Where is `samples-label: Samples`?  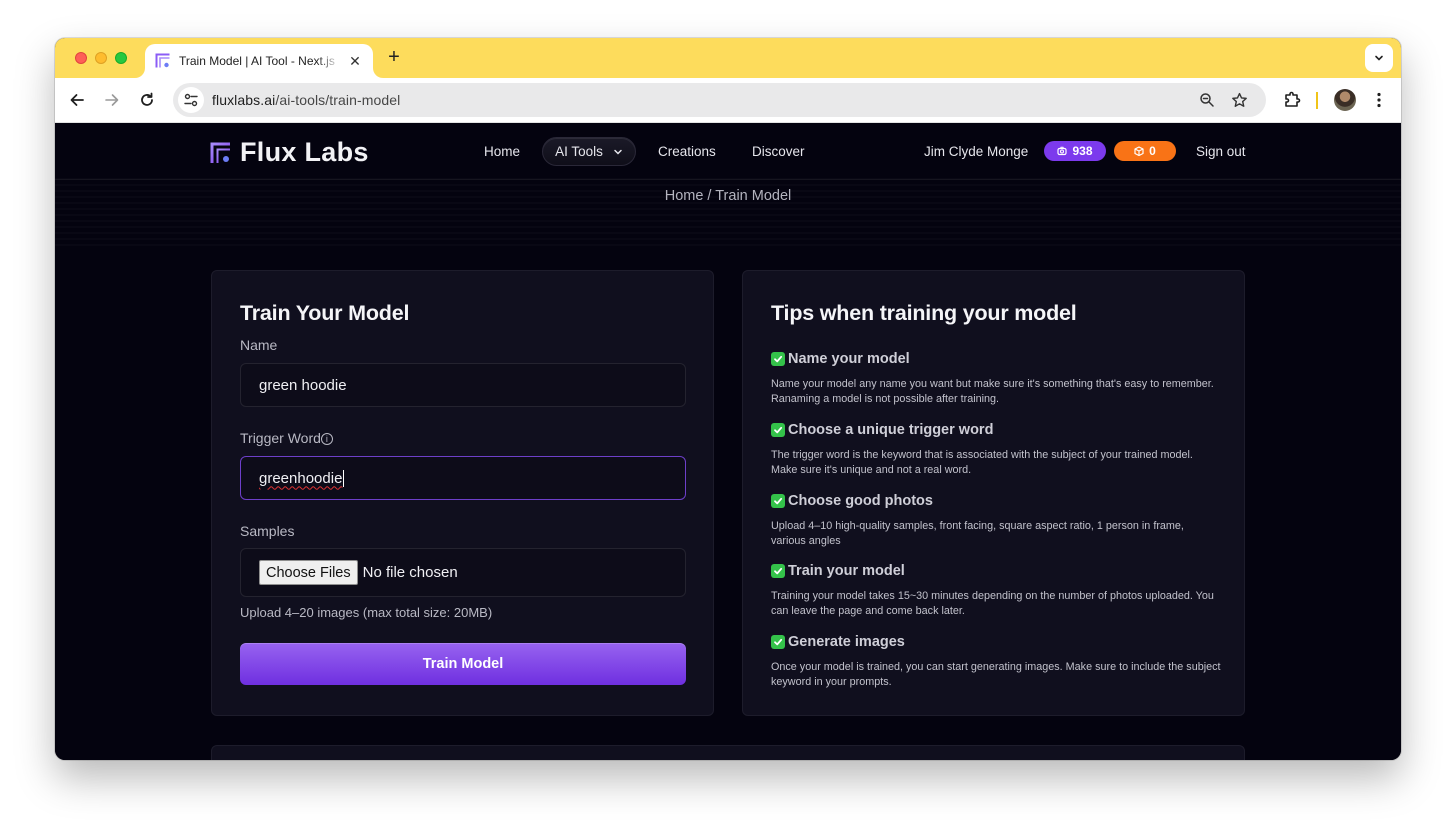
samples-label: Samples is located at coordinates (267, 531).